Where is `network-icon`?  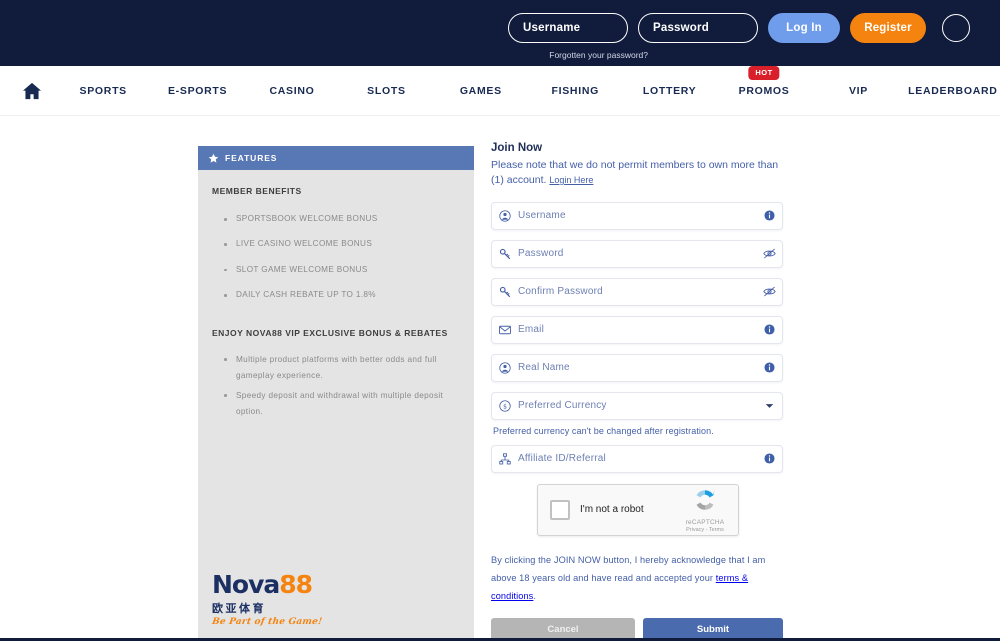 network-icon is located at coordinates (505, 459).